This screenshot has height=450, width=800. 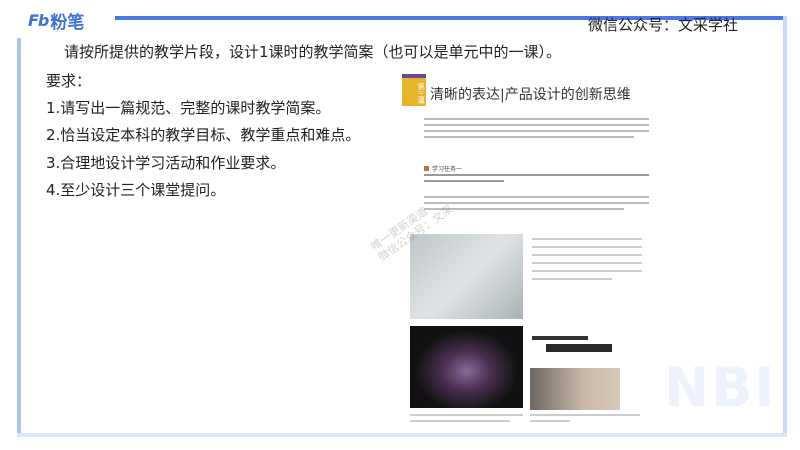 I want to click on requirement-item: 3.合理地设计学习活动和作业要求。, so click(x=166, y=163).